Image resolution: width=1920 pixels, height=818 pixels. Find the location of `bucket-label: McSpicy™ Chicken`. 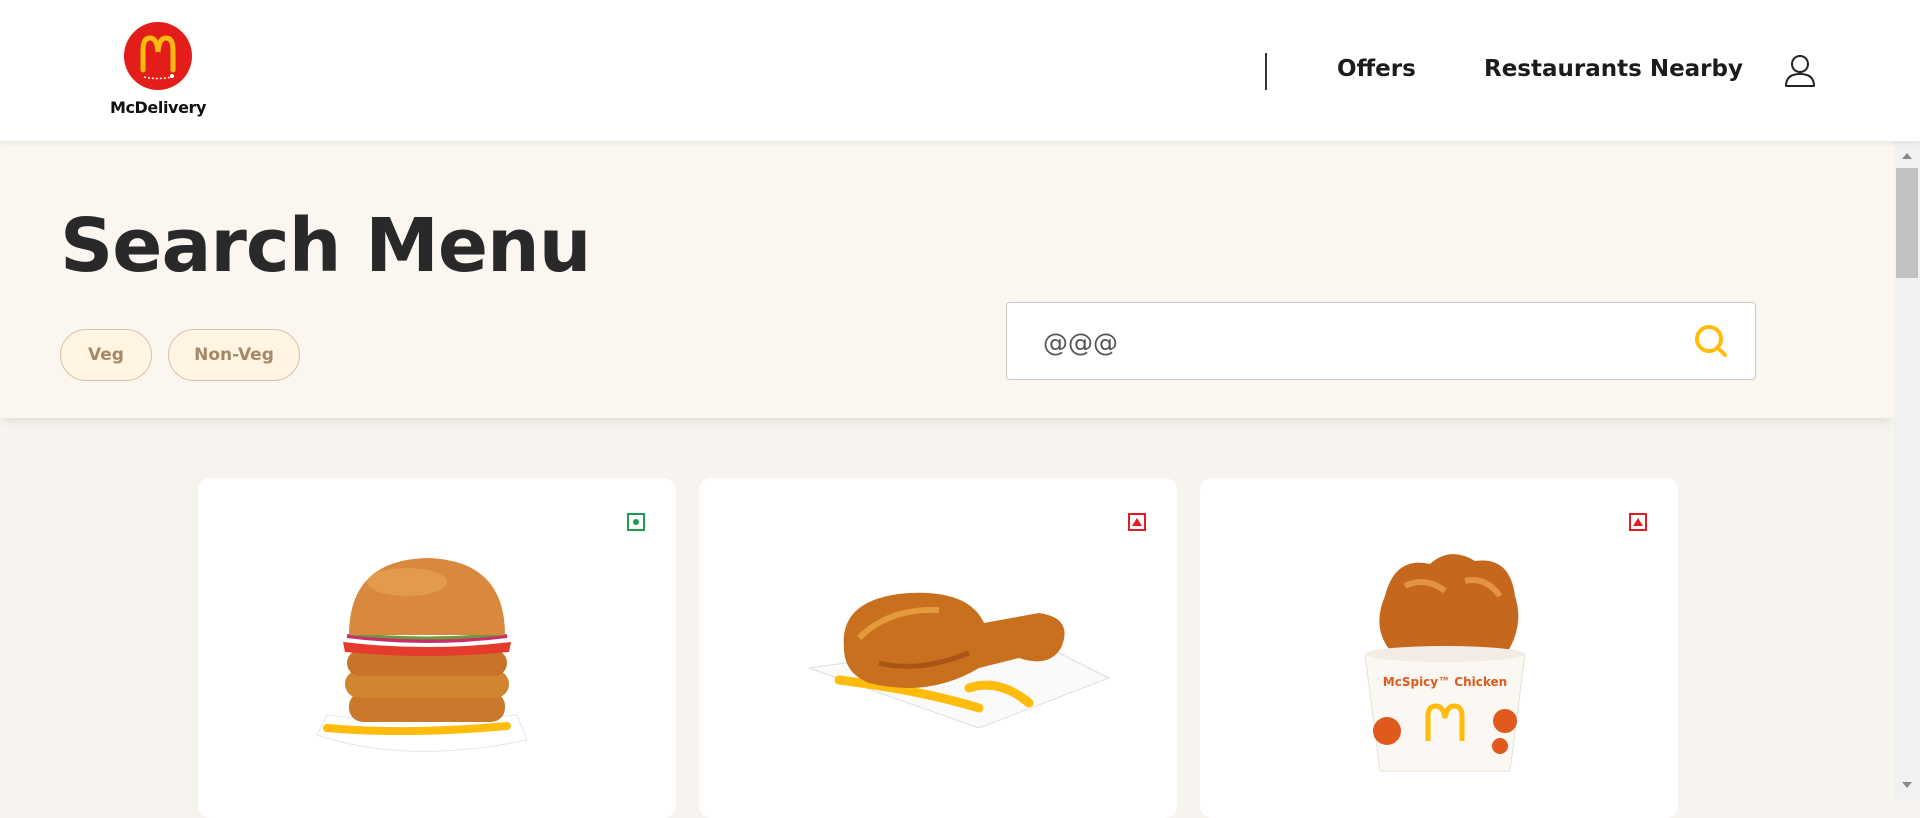

bucket-label: McSpicy™ Chicken is located at coordinates (1445, 682).